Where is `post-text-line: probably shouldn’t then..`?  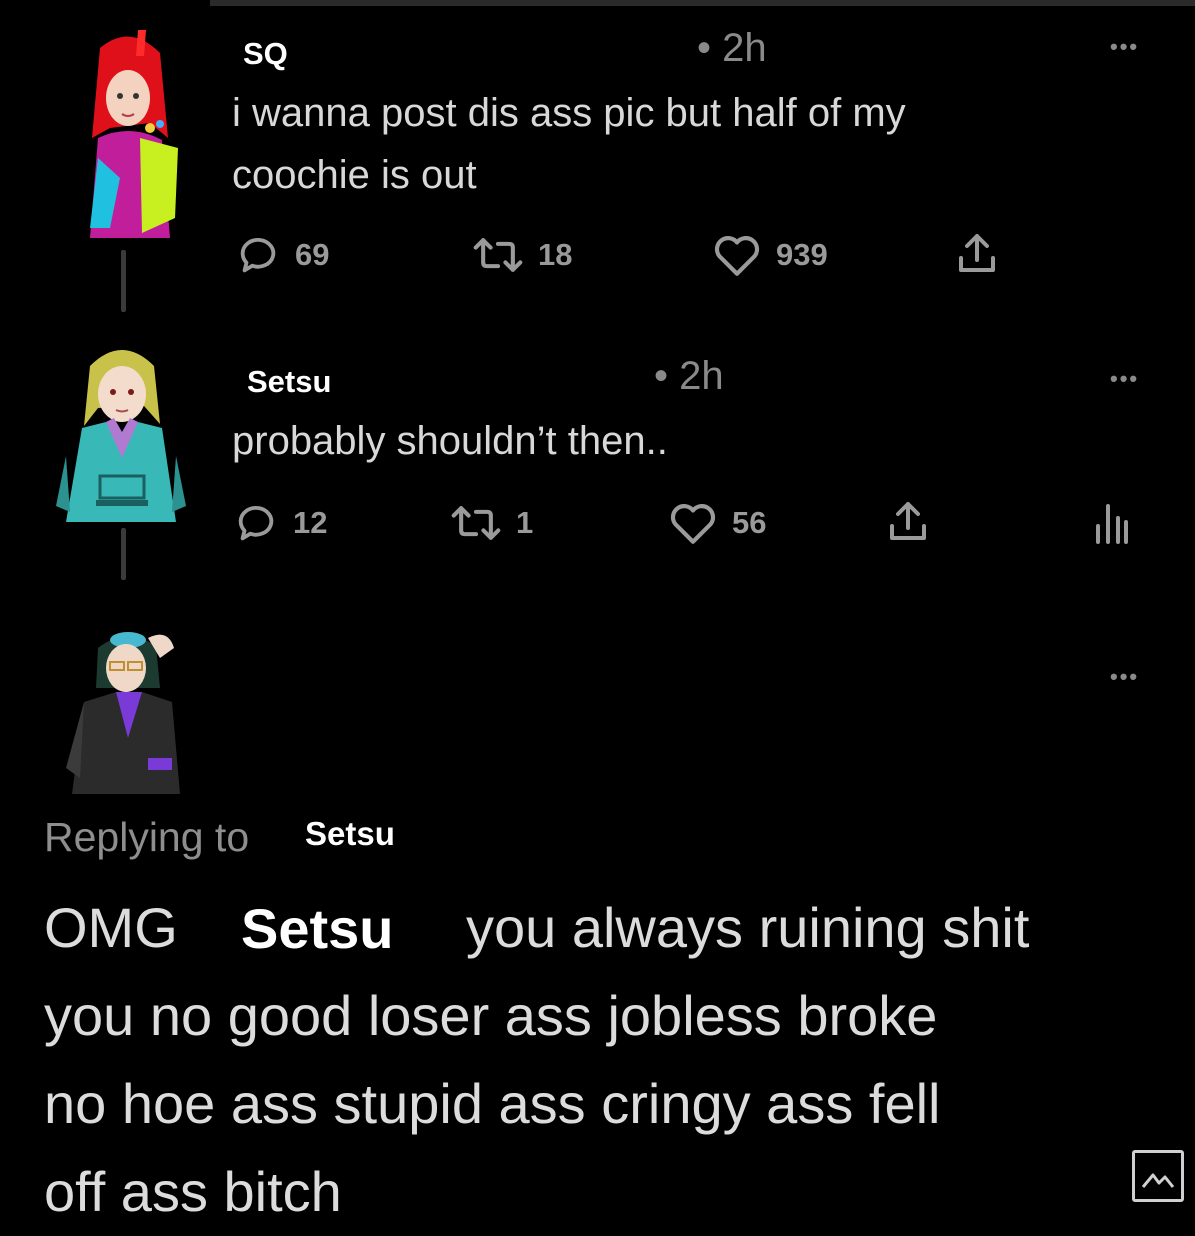
post-text-line: probably shouldn’t then.. is located at coordinates (450, 441).